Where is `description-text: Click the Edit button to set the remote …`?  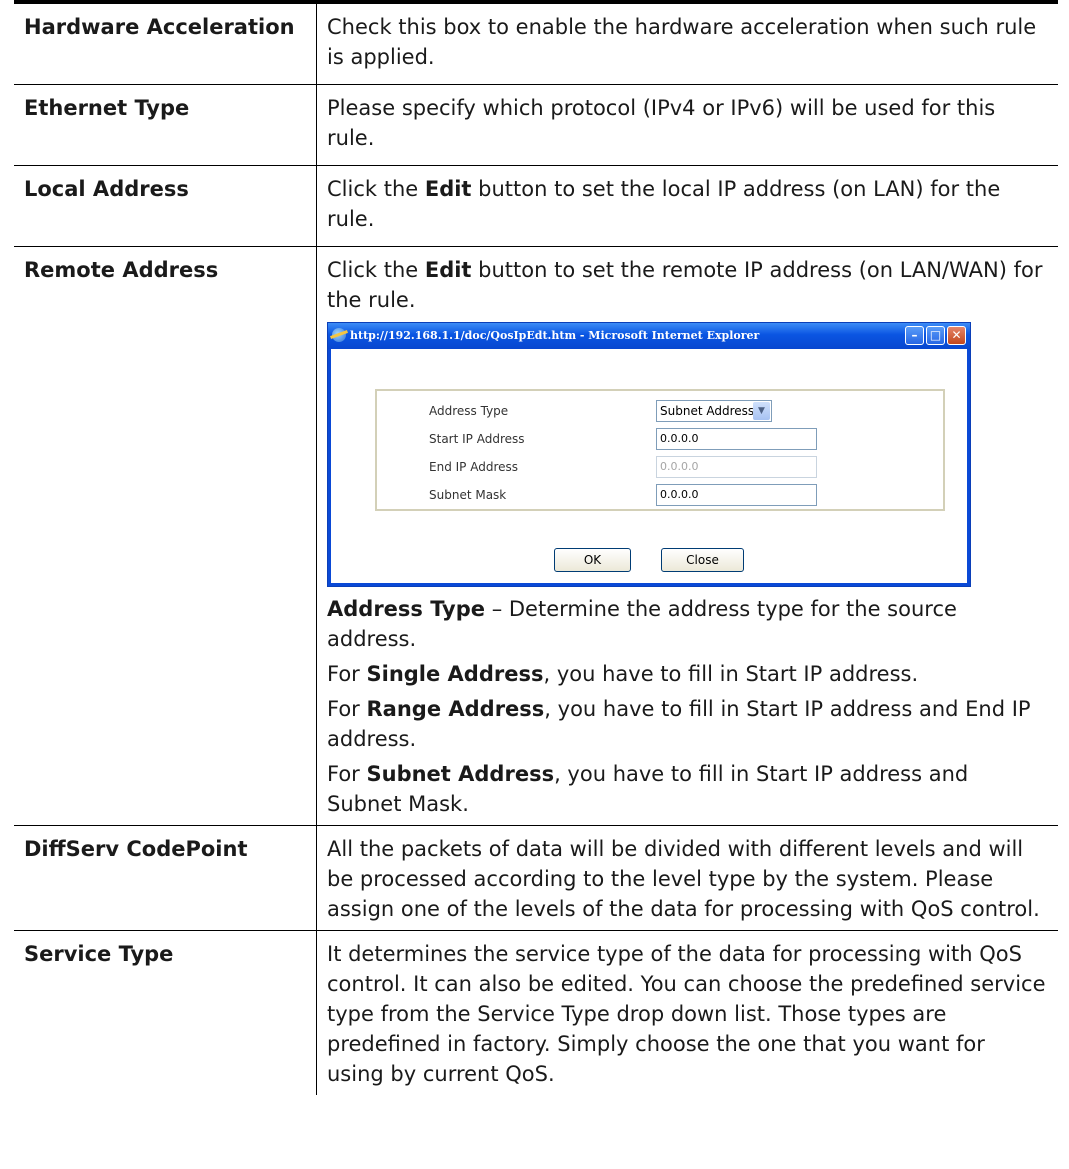
description-text: Click the Edit button to set the remote … is located at coordinates (687, 285).